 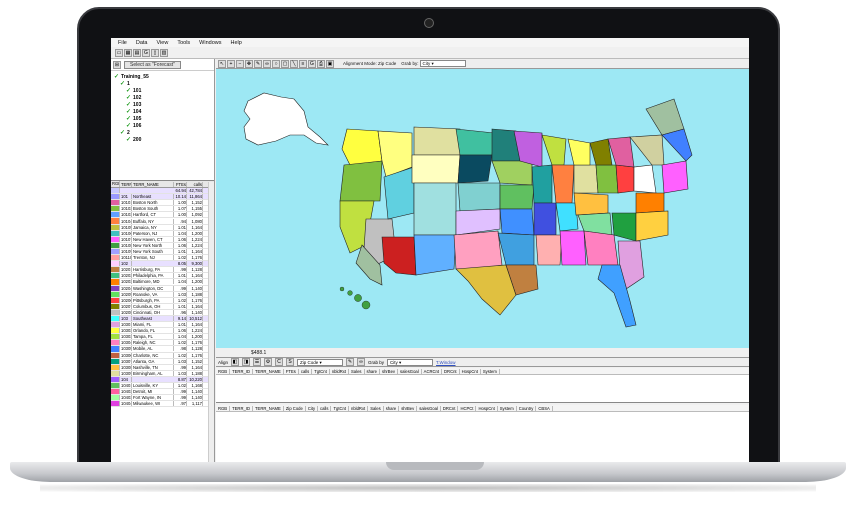 I want to click on column-header: ACRCnt, so click(x=432, y=371).